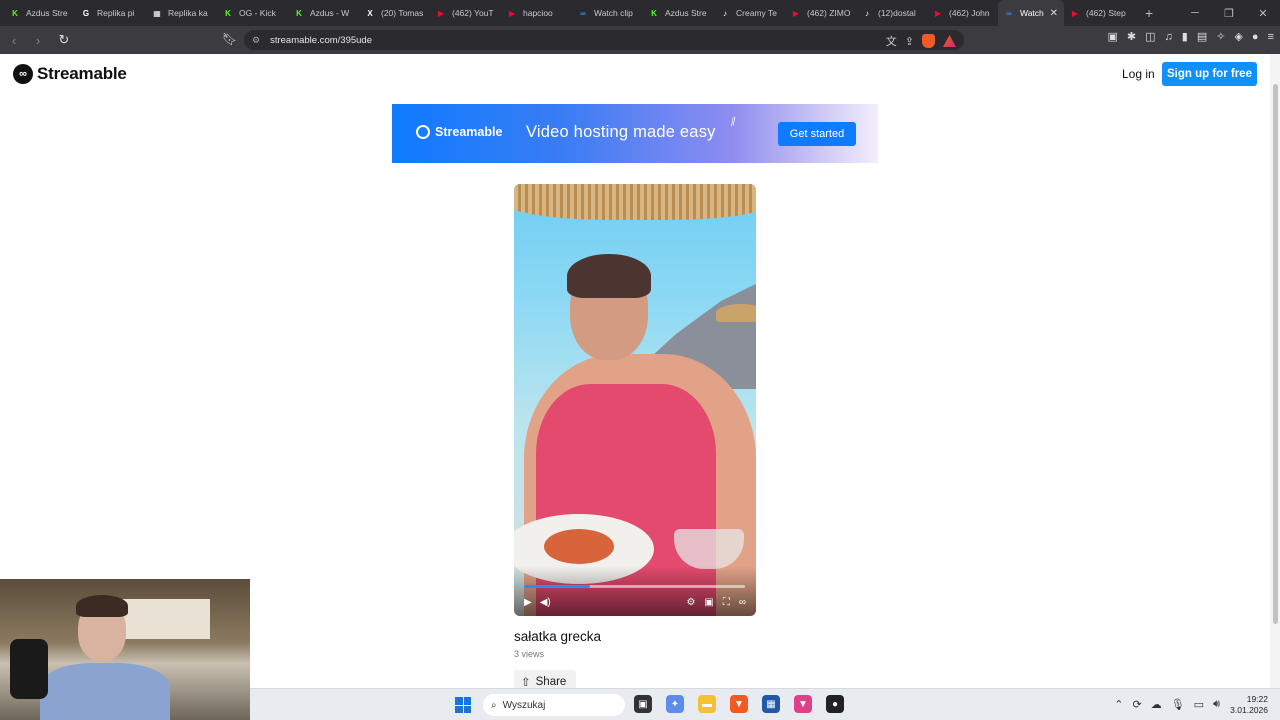 The width and height of the screenshot is (1280, 720). I want to click on file-explorer-icon: ▬, so click(707, 704).